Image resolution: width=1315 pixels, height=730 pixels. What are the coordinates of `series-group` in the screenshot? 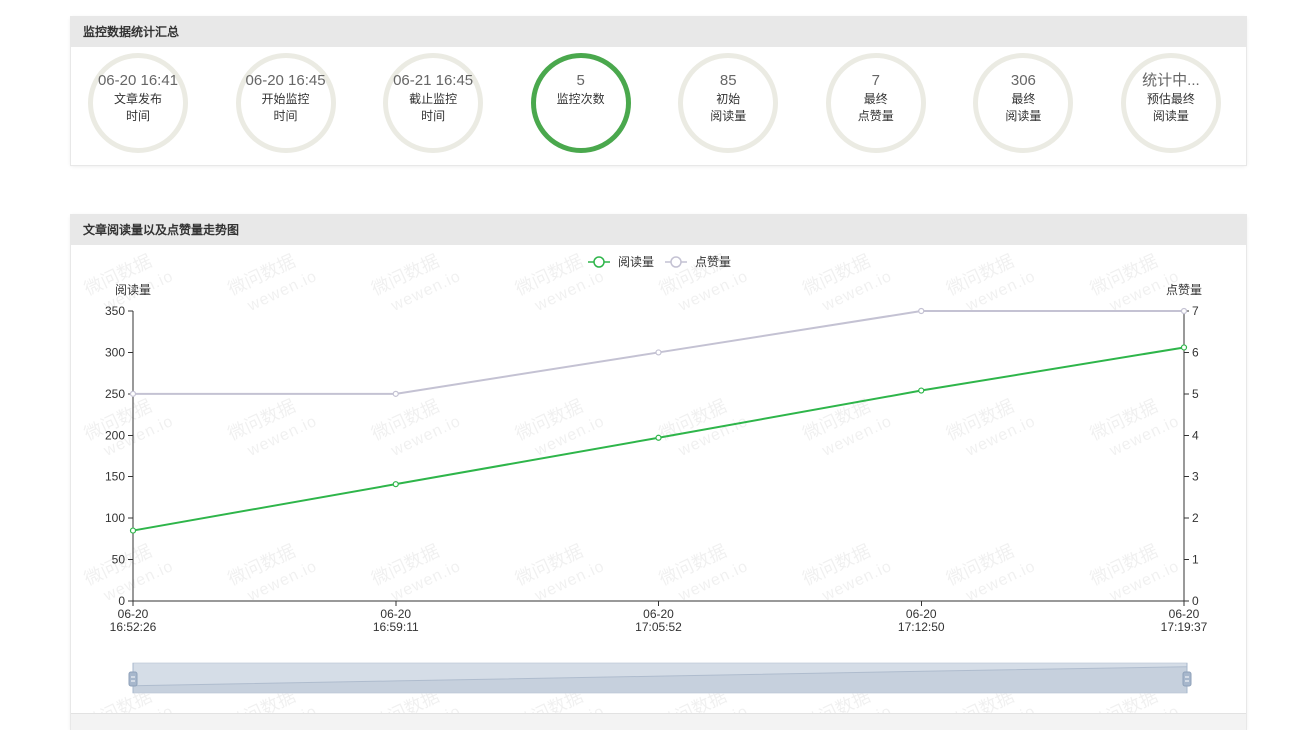 It's located at (658, 352).